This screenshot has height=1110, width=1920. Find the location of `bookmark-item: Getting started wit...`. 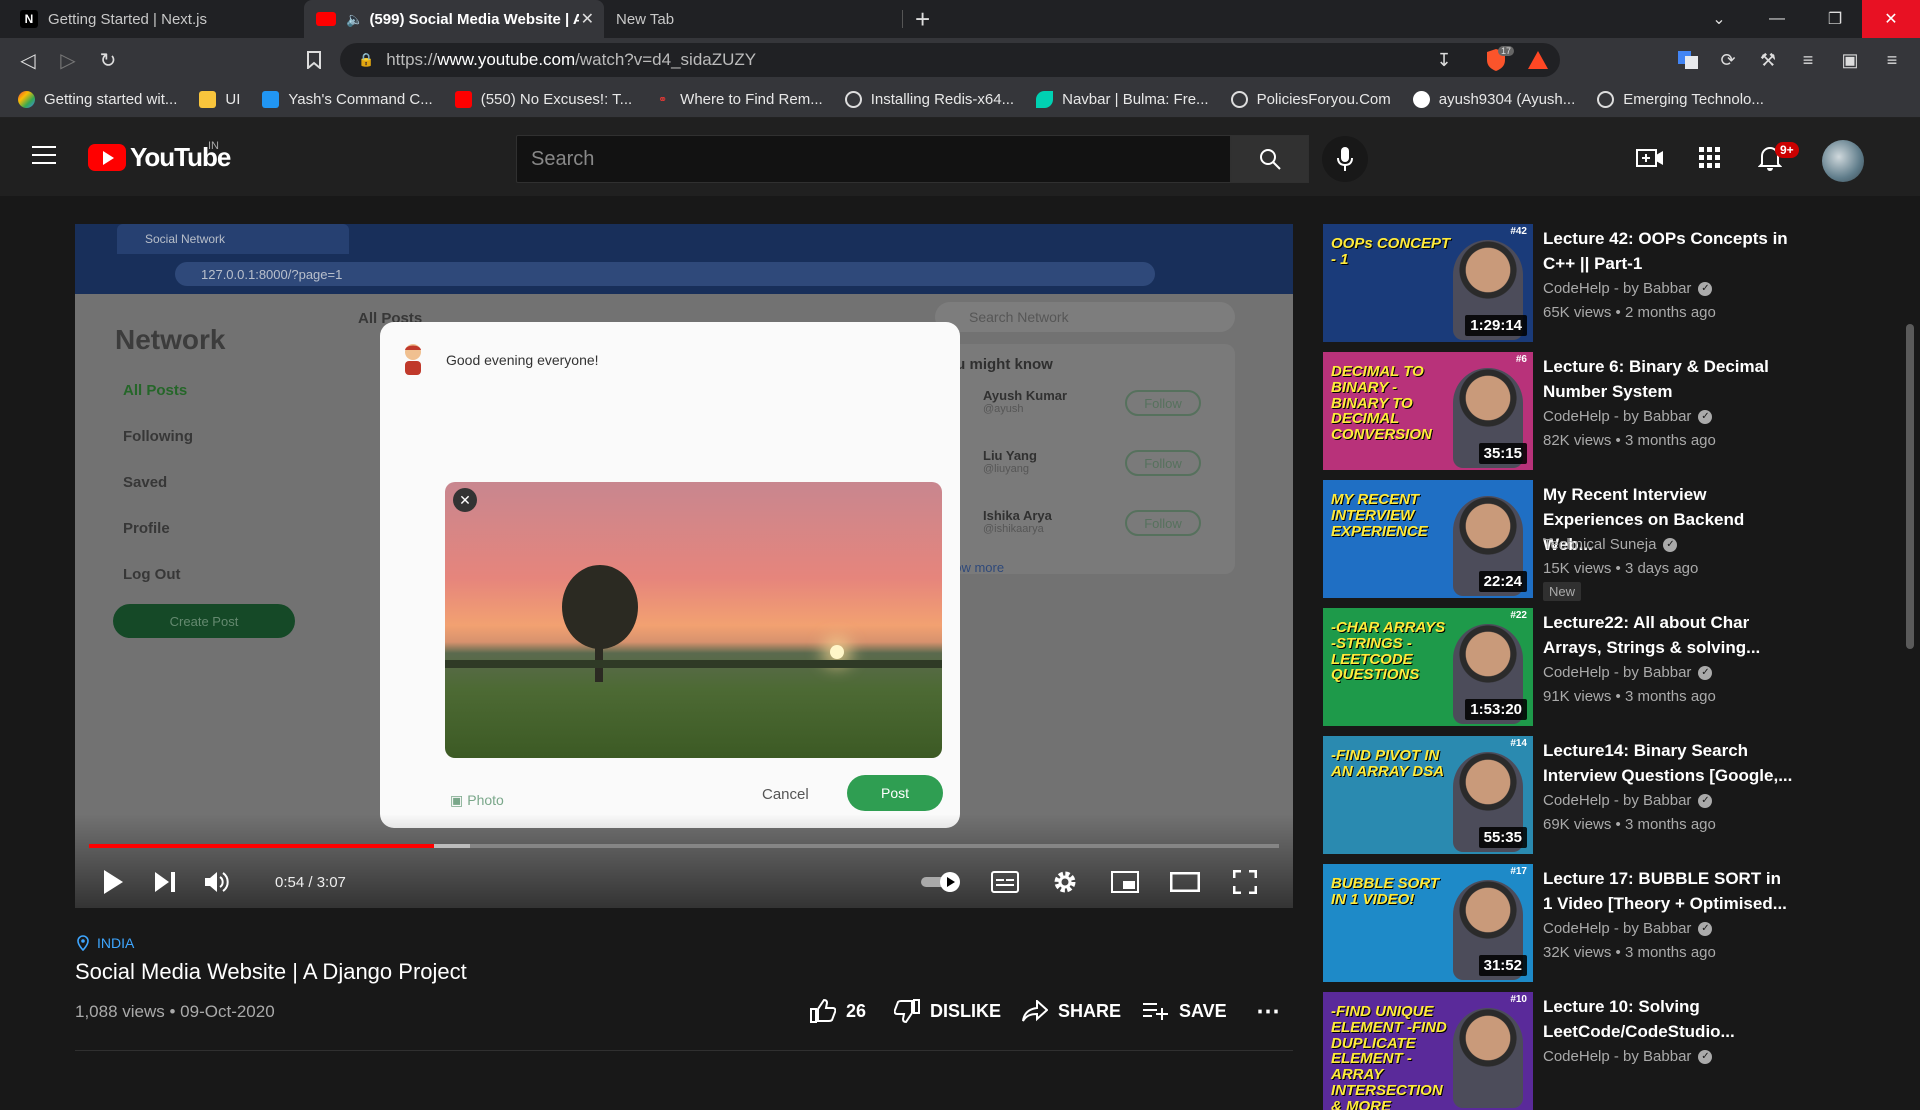

bookmark-item: Getting started wit... is located at coordinates (97, 99).